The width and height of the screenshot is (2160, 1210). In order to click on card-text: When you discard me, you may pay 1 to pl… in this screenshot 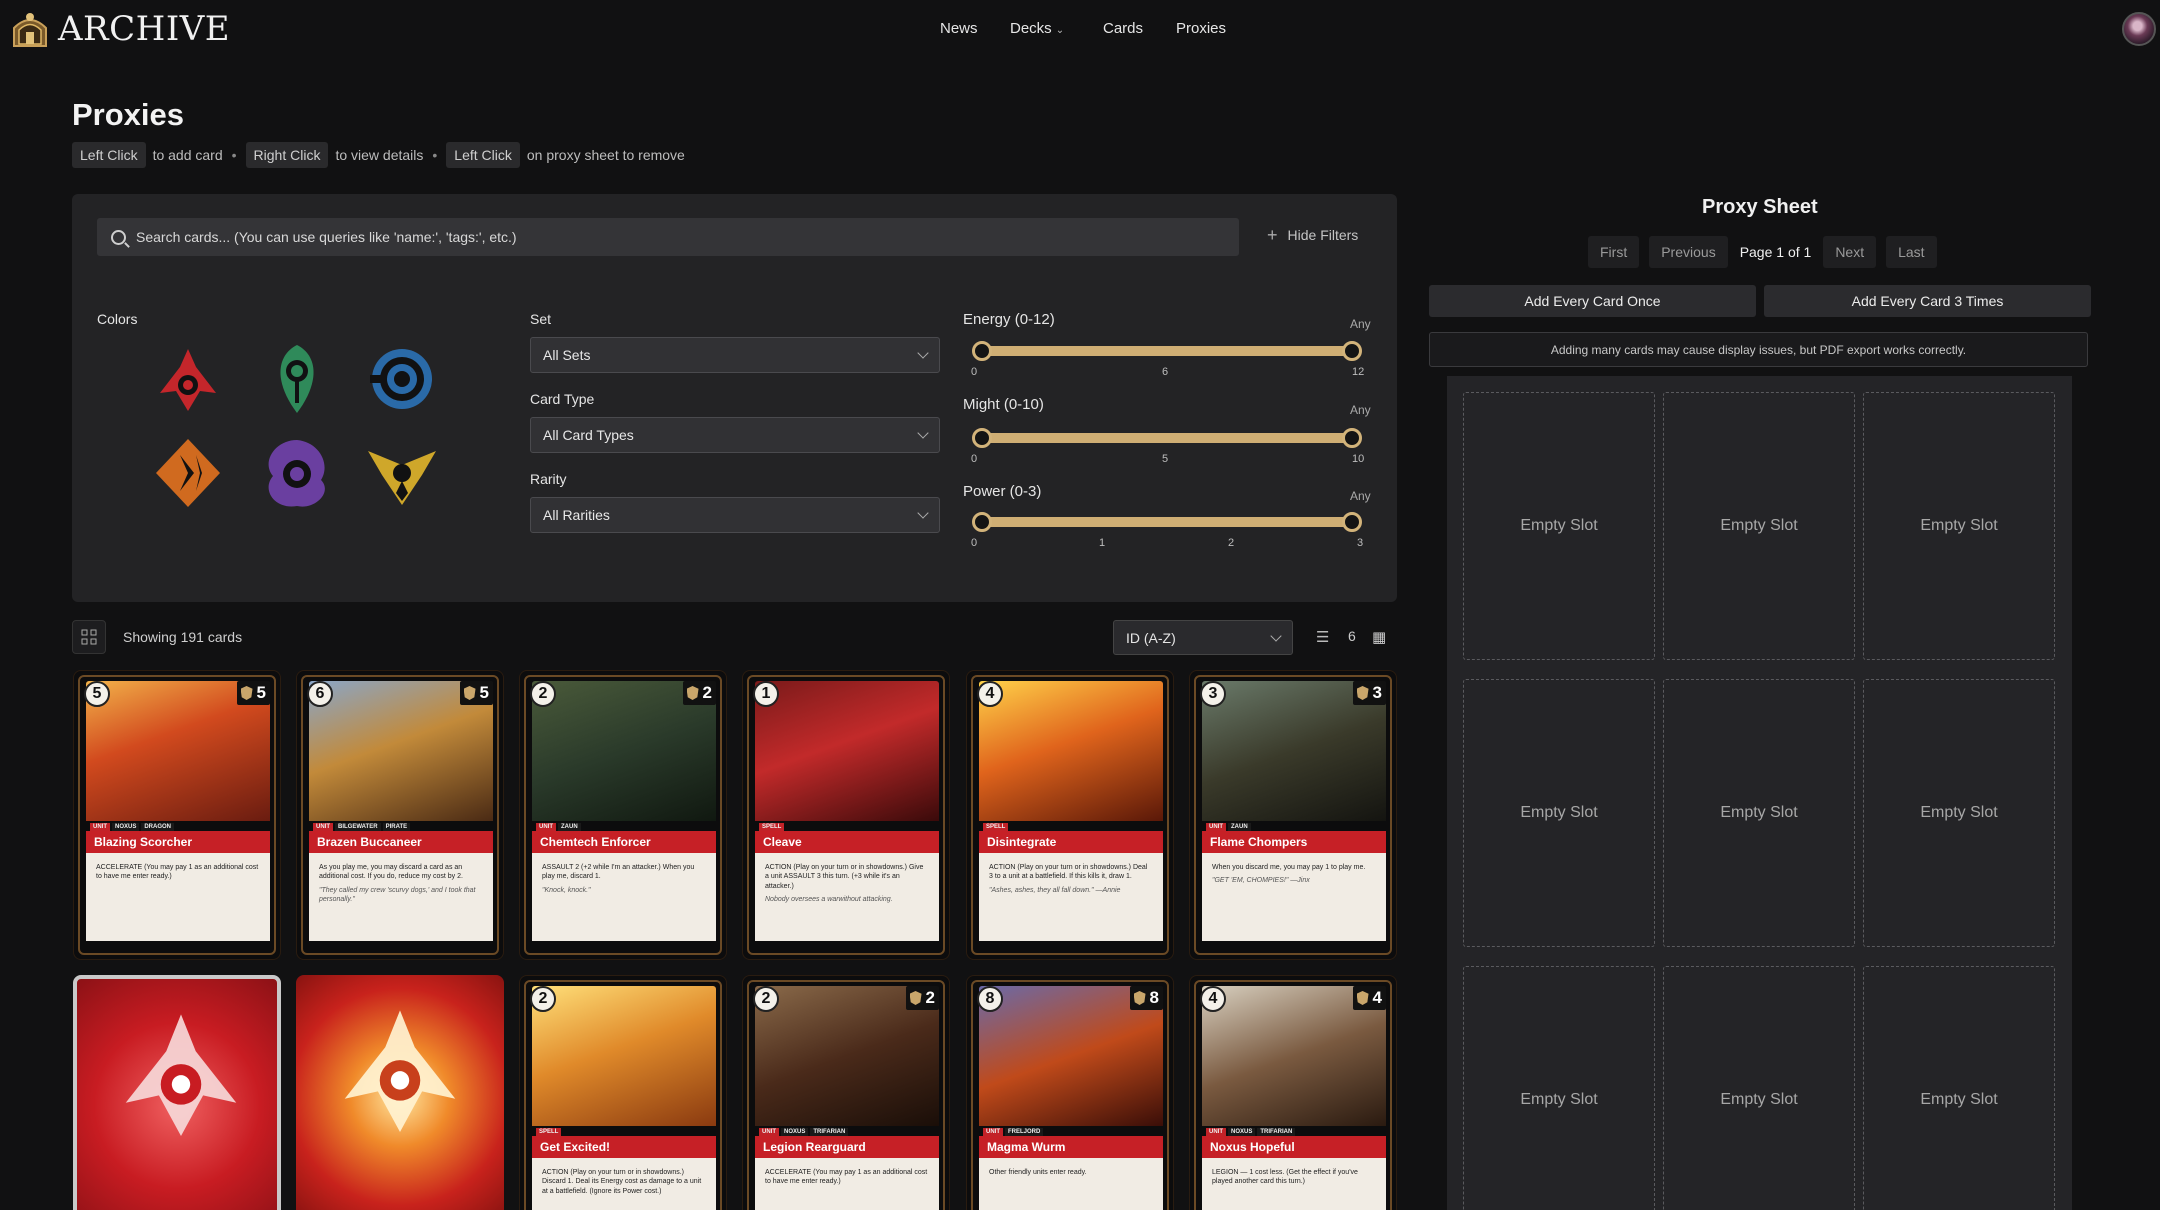, I will do `click(1289, 867)`.